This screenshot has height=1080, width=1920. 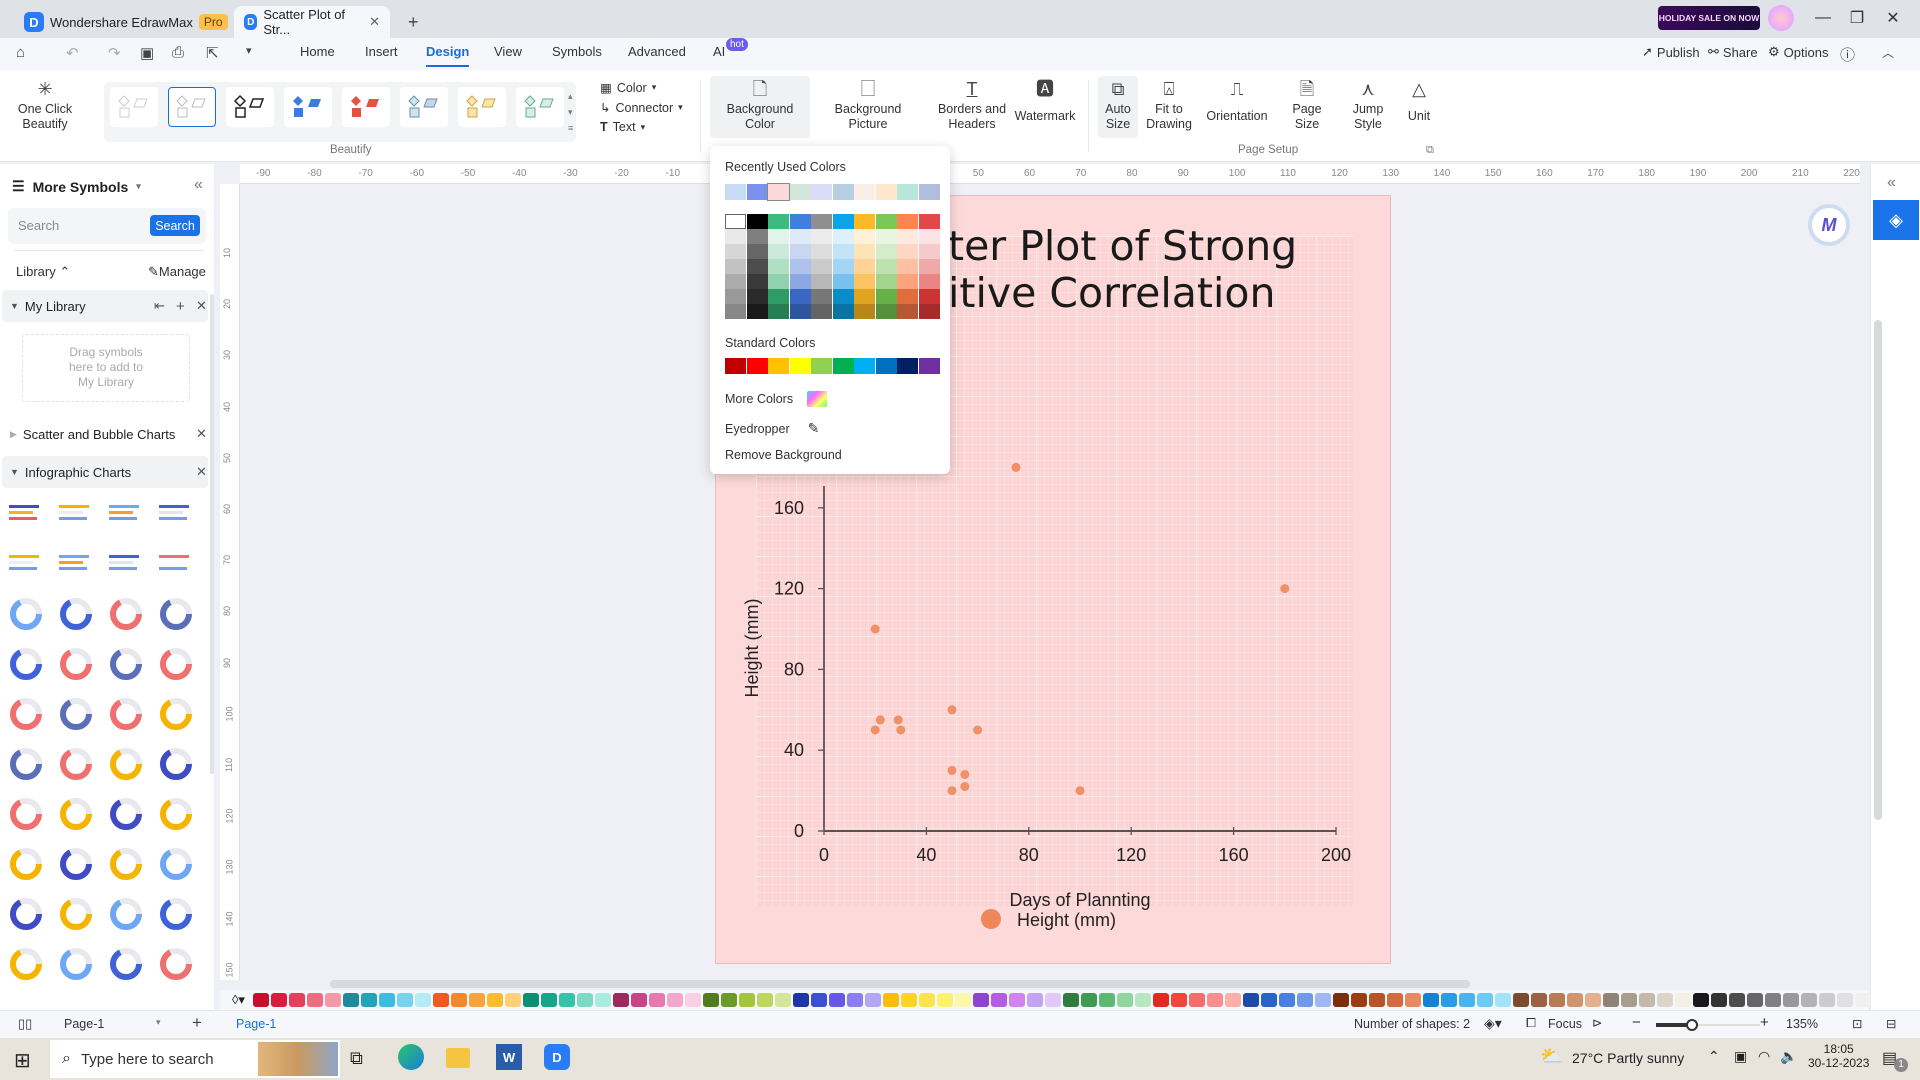 I want to click on minimize-button: —, so click(x=1823, y=18).